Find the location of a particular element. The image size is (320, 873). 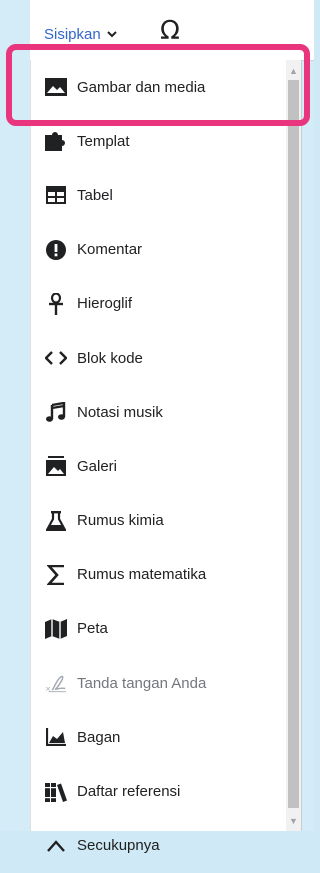

ankh-icon is located at coordinates (56, 303).